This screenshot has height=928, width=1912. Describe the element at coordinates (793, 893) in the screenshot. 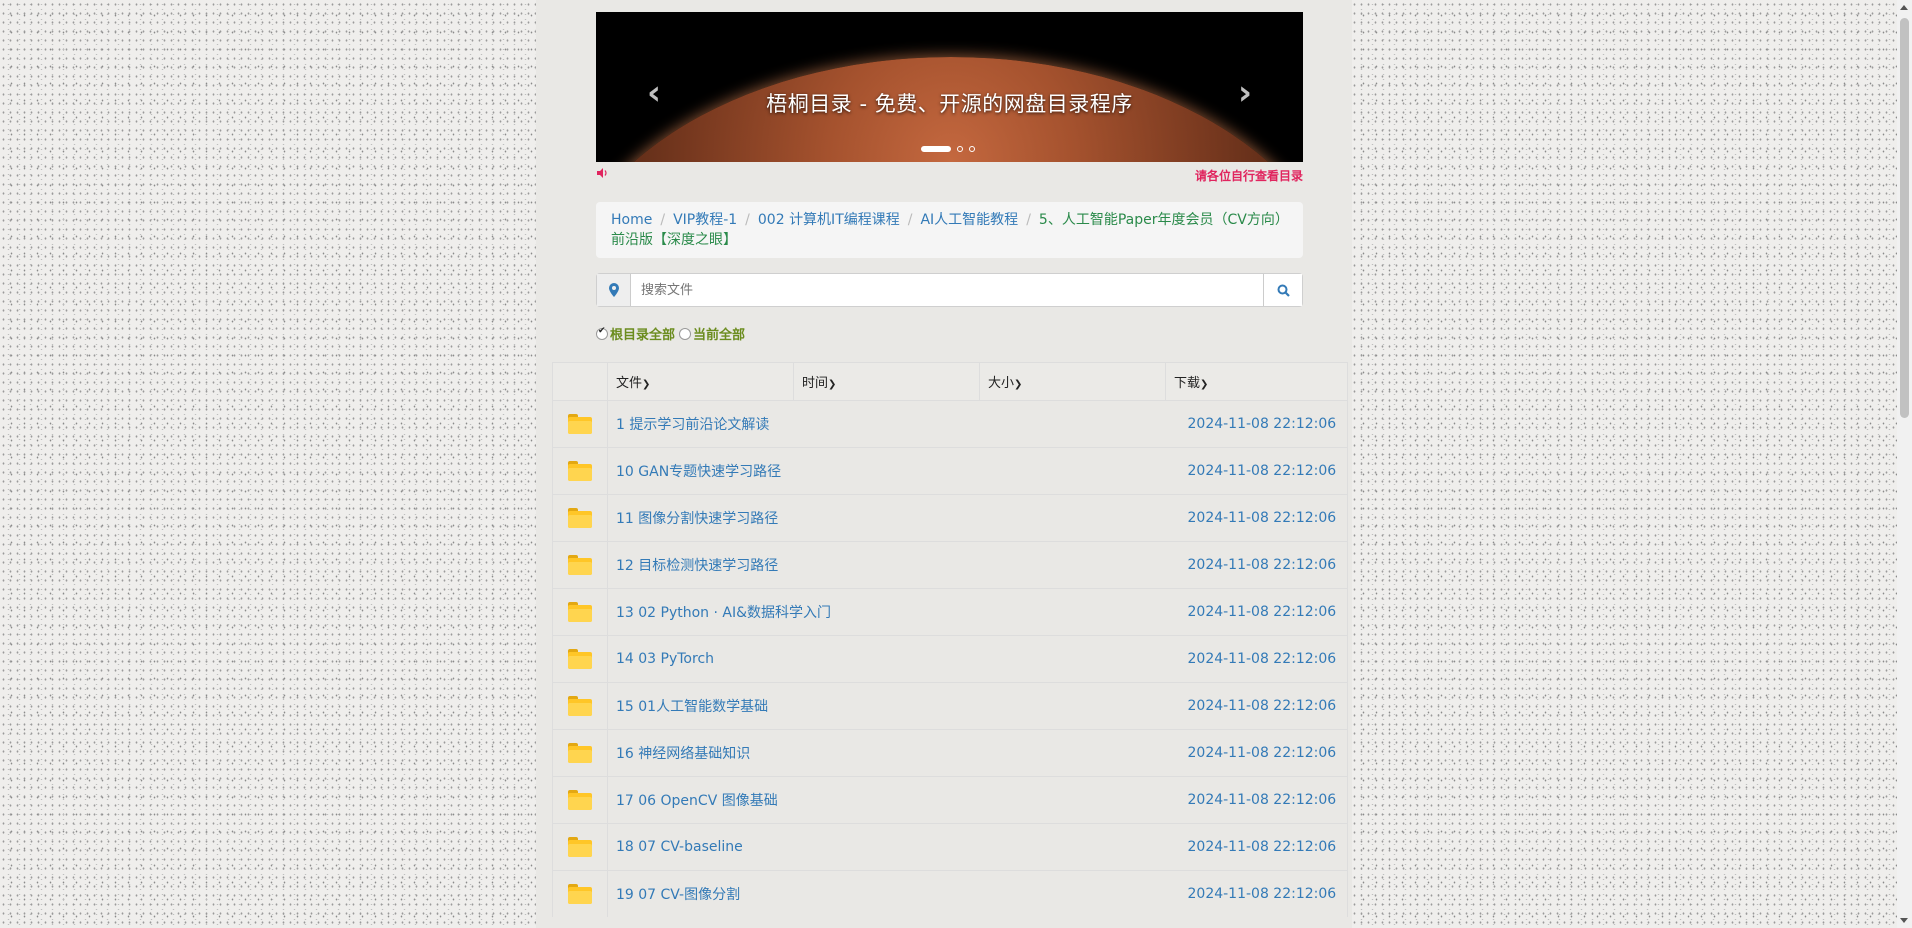

I see `file-name: 19 07 CV-图像分割` at that location.